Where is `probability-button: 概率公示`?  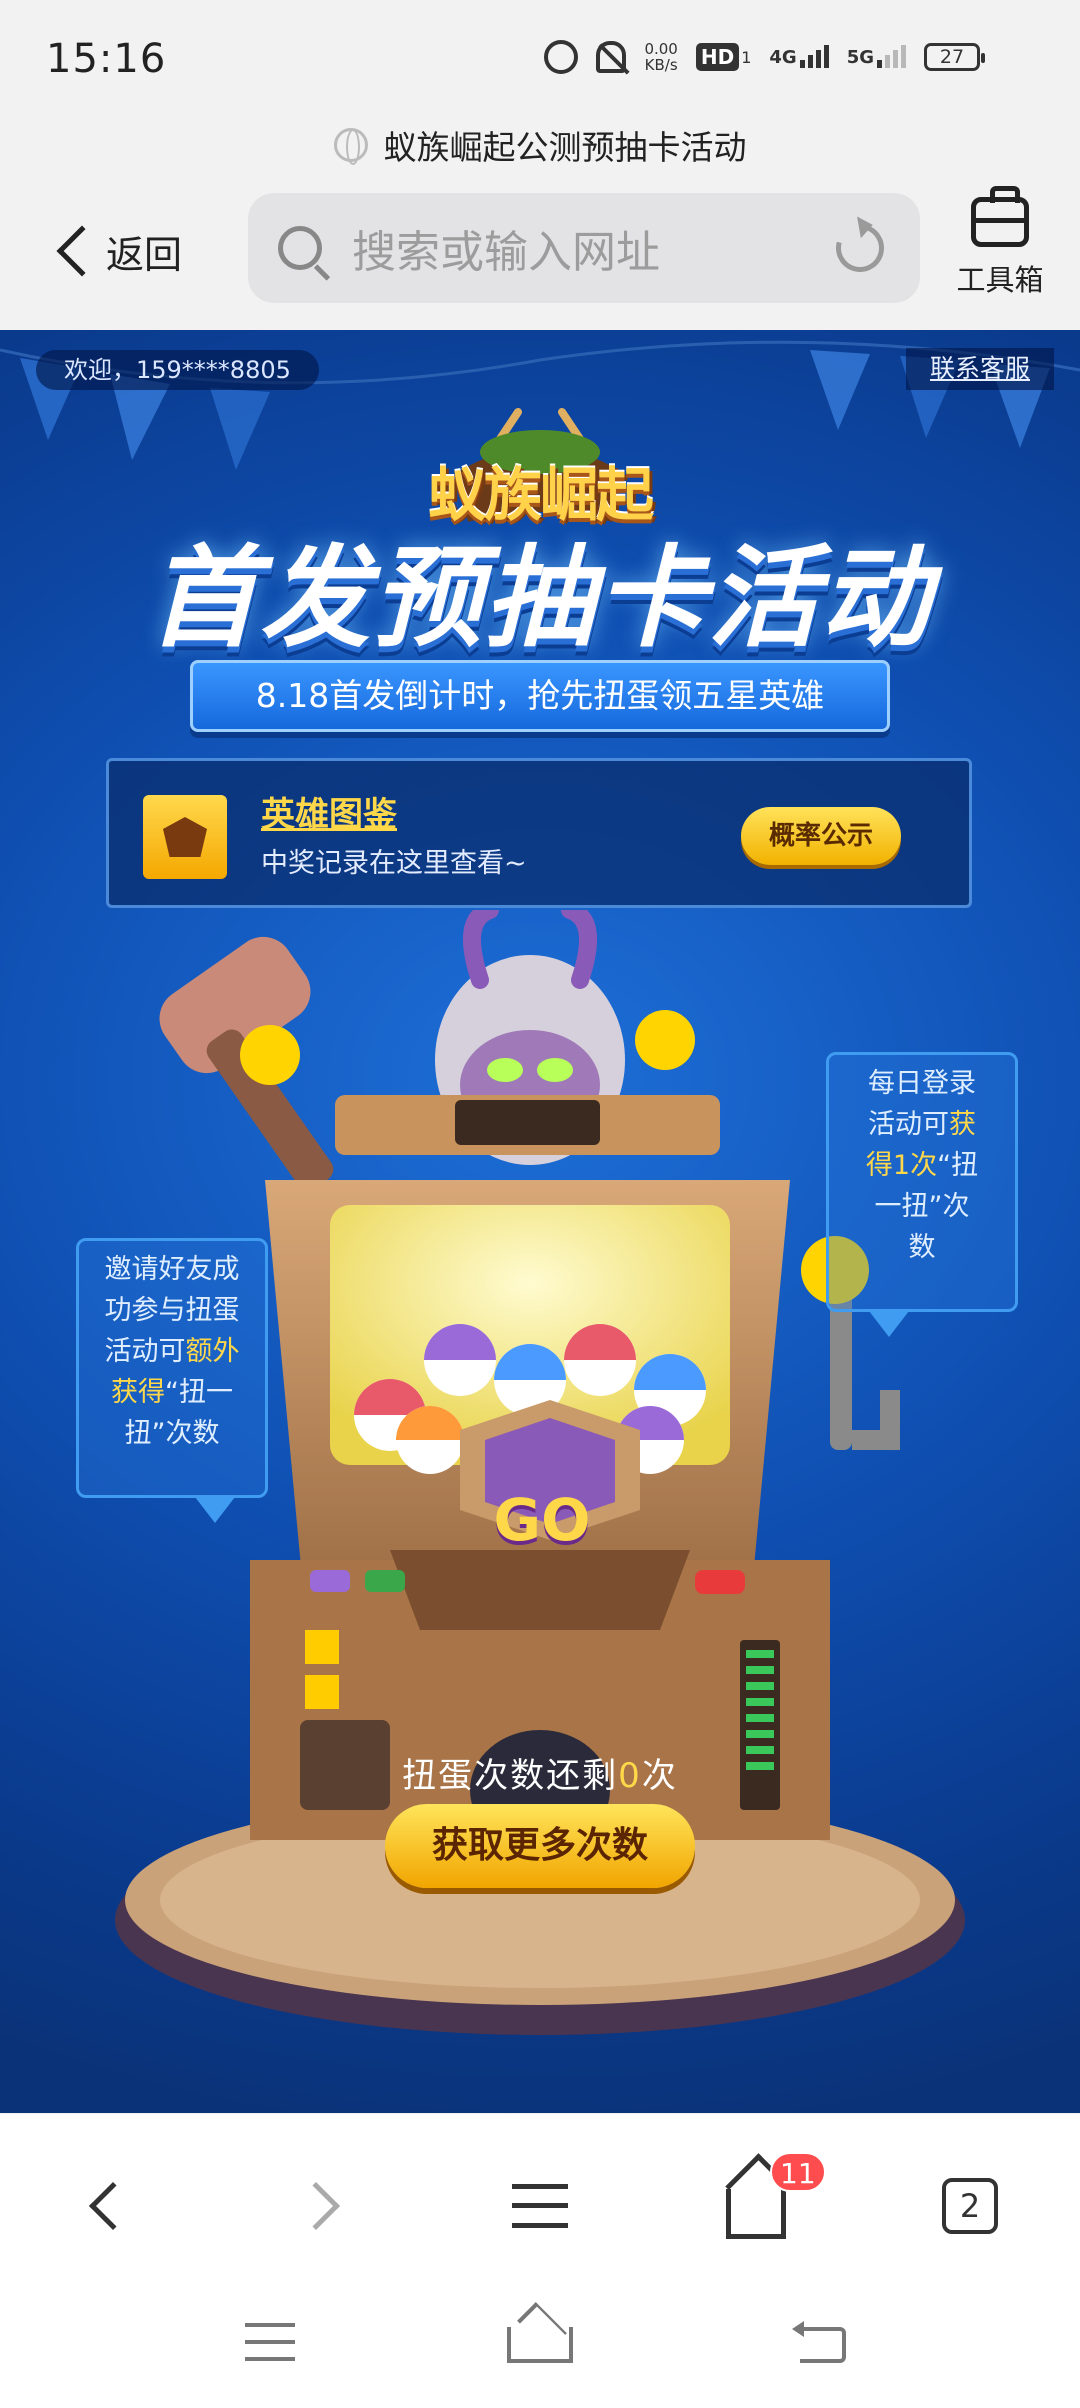
probability-button: 概率公示 is located at coordinates (821, 836).